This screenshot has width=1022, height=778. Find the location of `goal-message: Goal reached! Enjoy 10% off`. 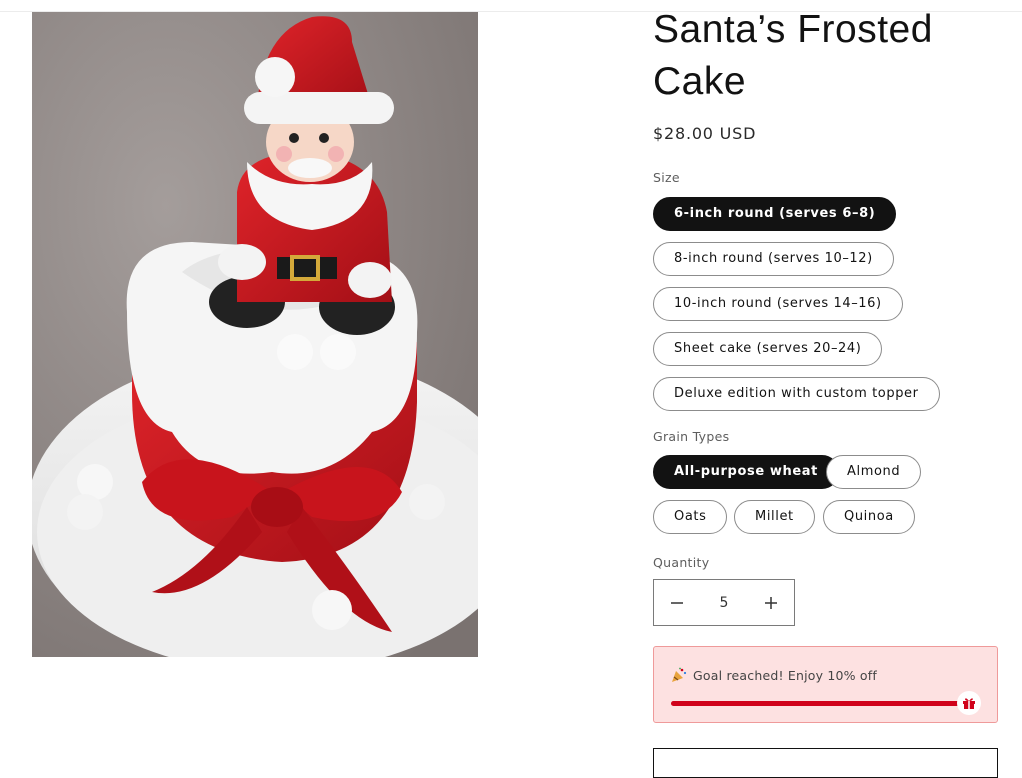

goal-message: Goal reached! Enjoy 10% off is located at coordinates (774, 675).